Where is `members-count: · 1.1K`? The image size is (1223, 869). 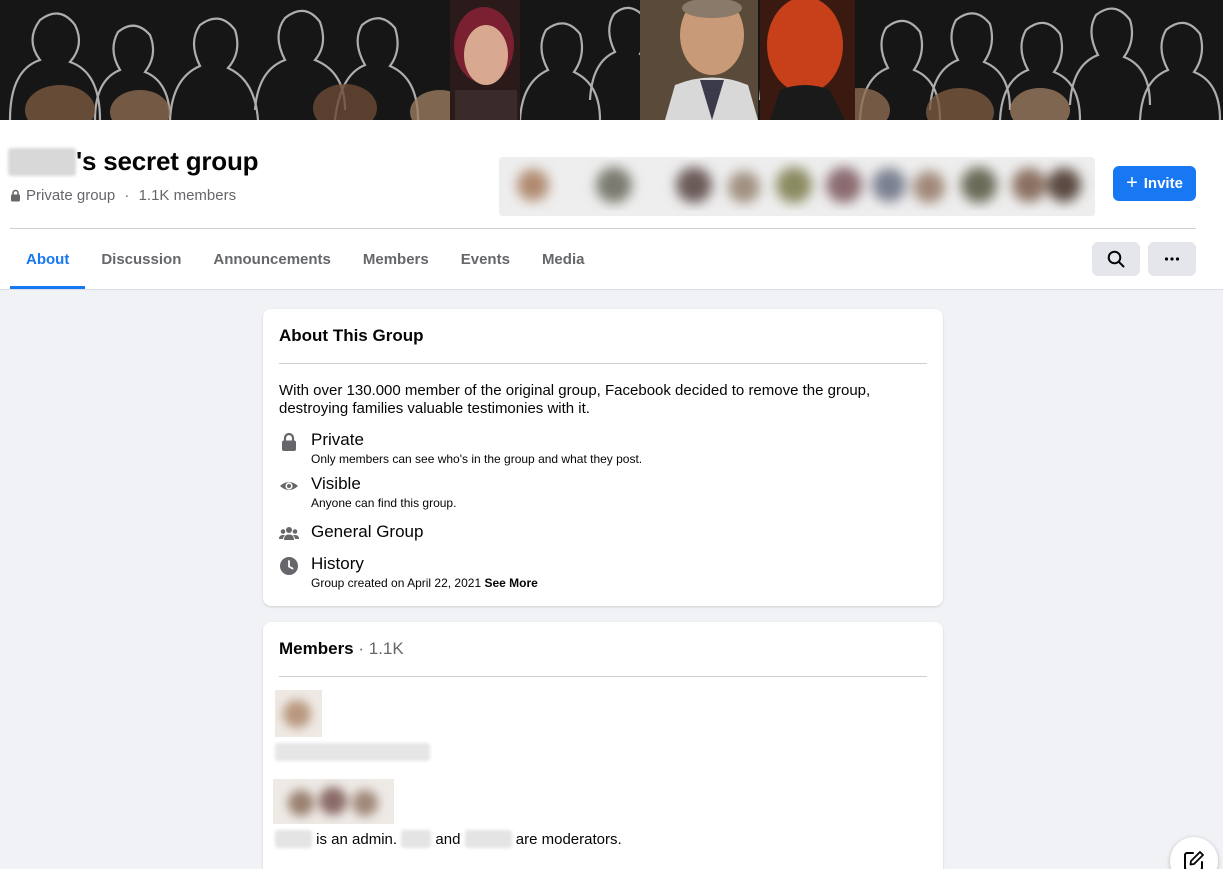
members-count: · 1.1K is located at coordinates (378, 648).